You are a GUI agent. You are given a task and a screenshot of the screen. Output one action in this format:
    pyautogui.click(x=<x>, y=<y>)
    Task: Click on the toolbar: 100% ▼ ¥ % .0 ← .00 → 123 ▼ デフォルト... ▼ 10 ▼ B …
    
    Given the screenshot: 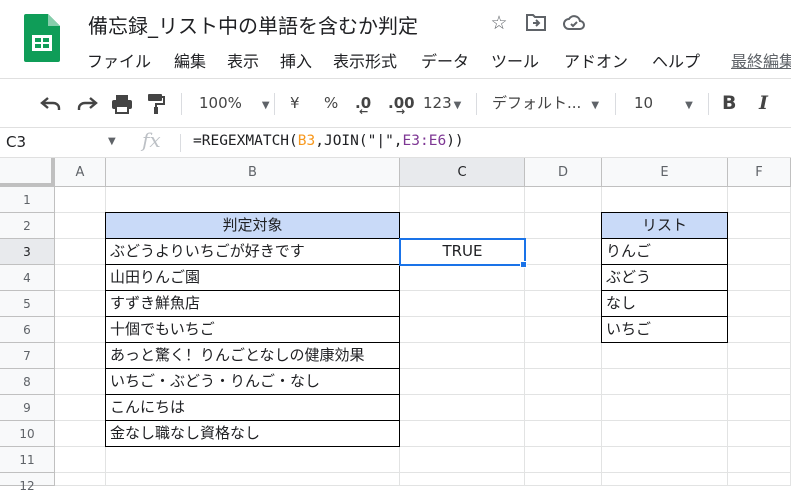 What is the action you would take?
    pyautogui.click(x=395, y=103)
    